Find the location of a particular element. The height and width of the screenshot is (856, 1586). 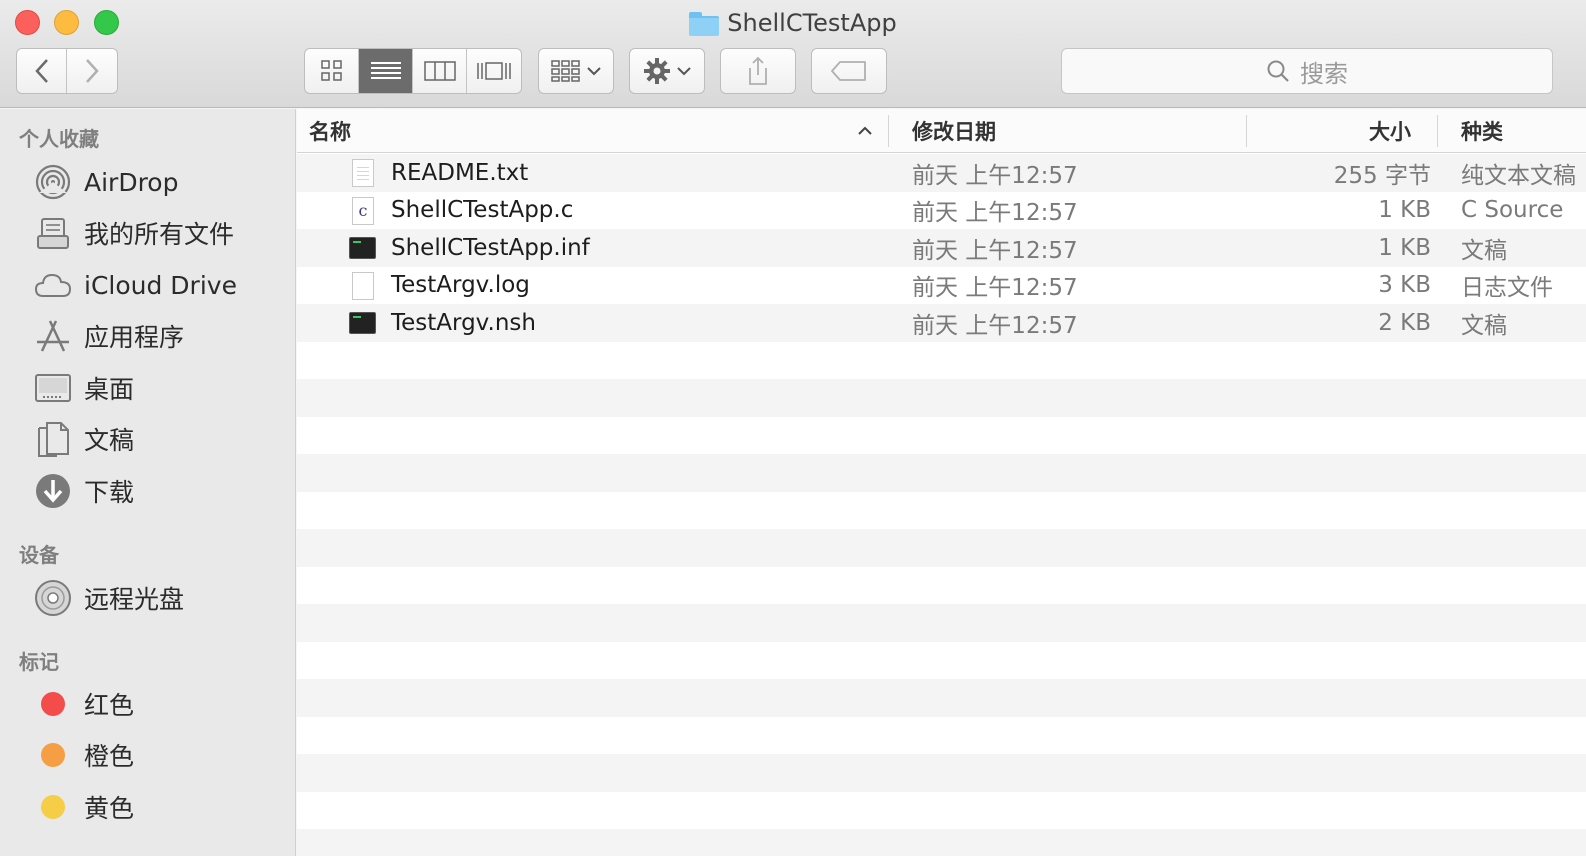

search-placeholder: 搜索 is located at coordinates (1324, 73).